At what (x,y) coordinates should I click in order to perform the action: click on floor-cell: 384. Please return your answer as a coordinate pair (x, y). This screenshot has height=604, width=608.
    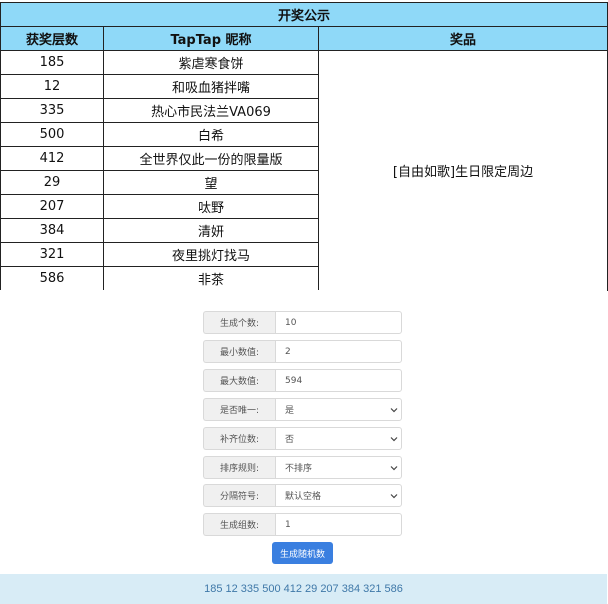
    Looking at the image, I should click on (52, 230).